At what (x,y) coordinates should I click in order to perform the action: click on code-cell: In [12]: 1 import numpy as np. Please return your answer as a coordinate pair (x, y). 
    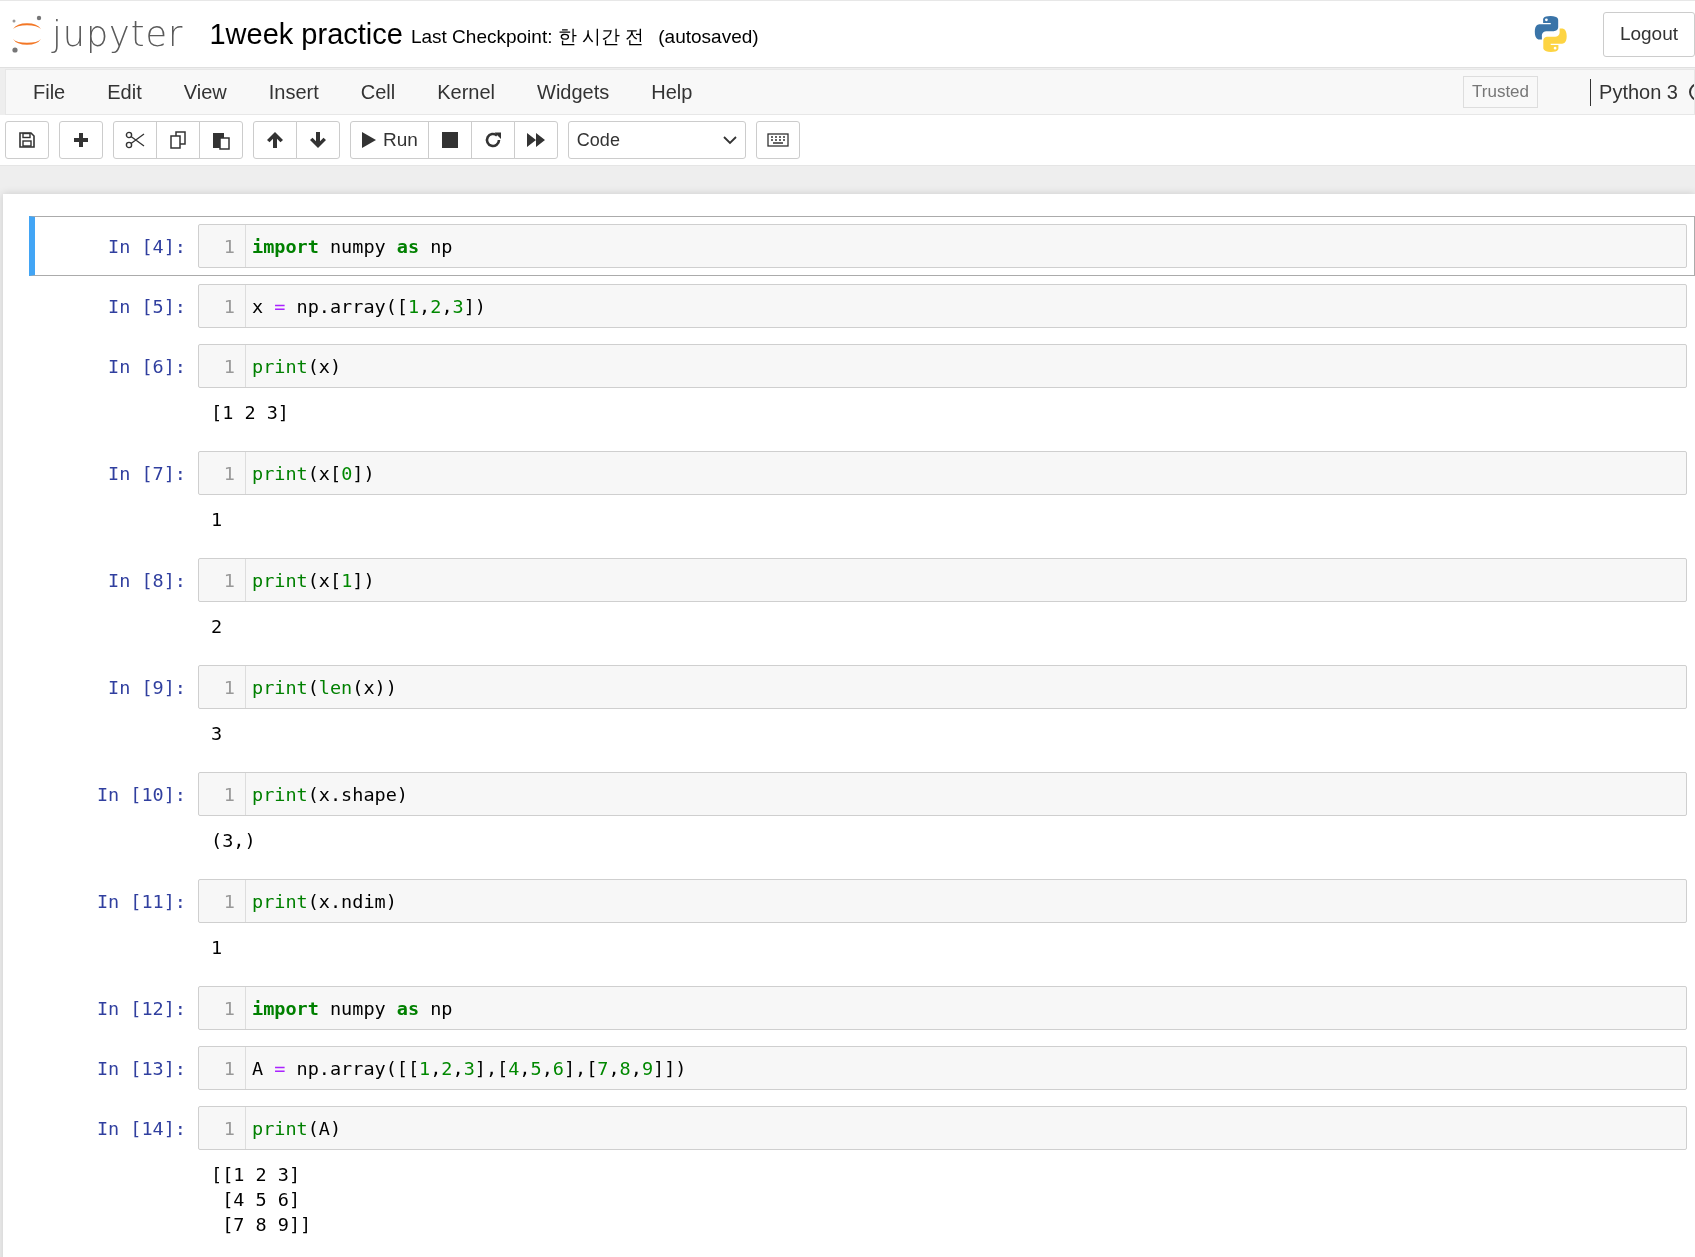
    Looking at the image, I should click on (862, 1008).